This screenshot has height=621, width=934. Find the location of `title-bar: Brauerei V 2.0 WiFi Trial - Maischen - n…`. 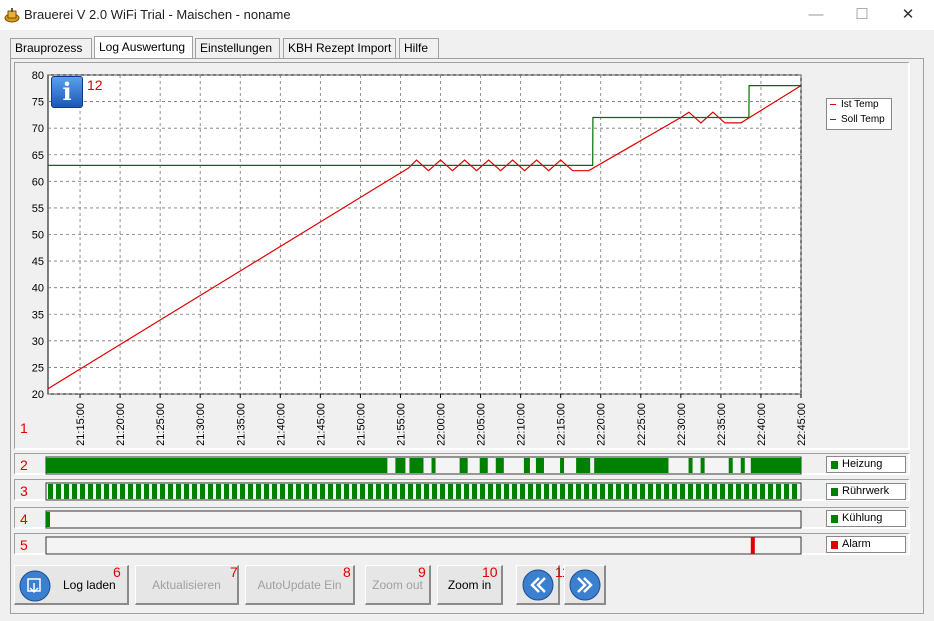

title-bar: Brauerei V 2.0 WiFi Trial - Maischen - n… is located at coordinates (467, 15).